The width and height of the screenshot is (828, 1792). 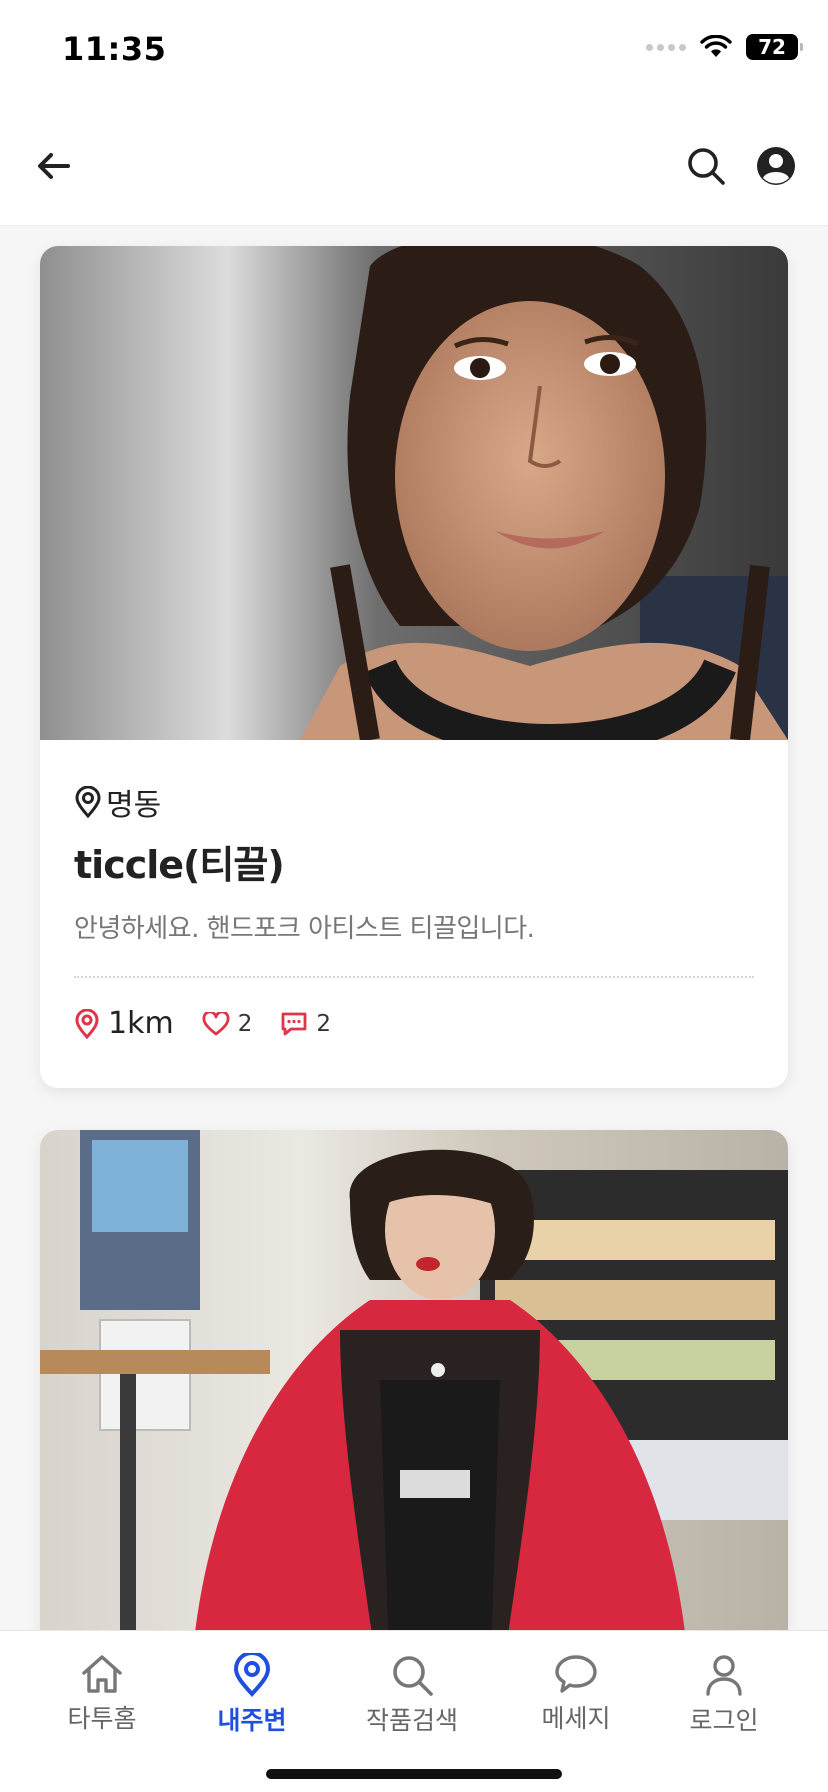 I want to click on distance-stat: 1km, so click(x=124, y=1023).